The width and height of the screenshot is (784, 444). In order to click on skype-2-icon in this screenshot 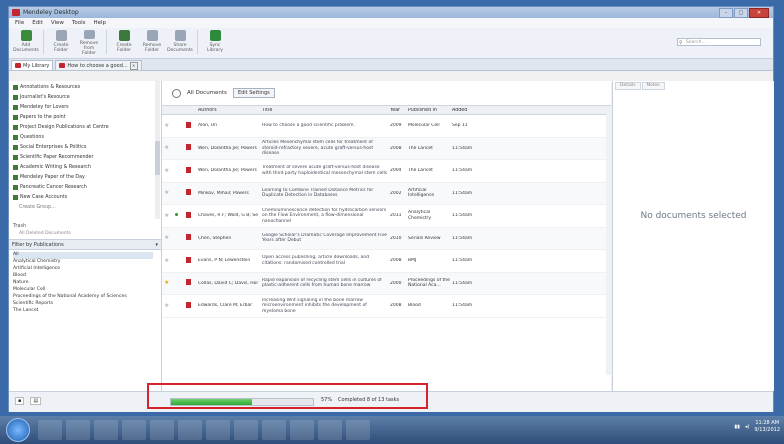, I will do `click(190, 430)`.